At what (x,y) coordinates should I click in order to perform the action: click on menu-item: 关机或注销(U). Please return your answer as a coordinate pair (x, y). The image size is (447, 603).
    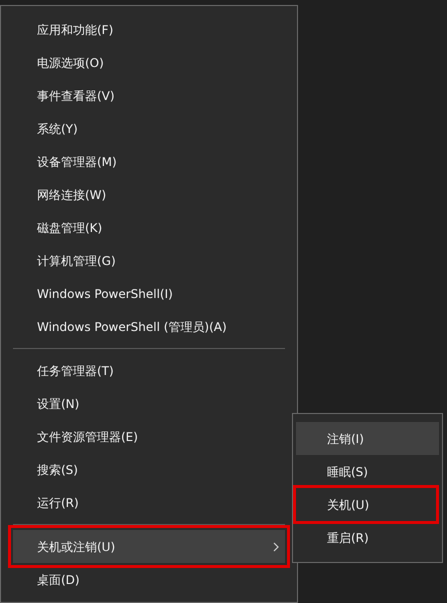
    Looking at the image, I should click on (149, 546).